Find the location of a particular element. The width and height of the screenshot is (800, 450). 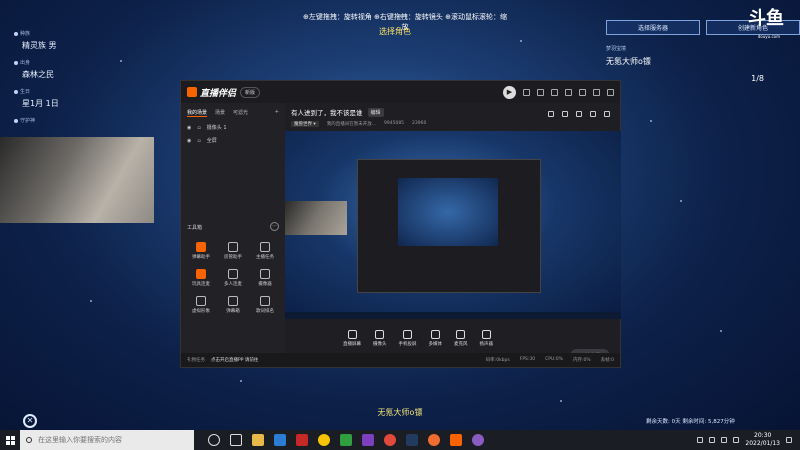

control-media: 多媒体 is located at coordinates (435, 338).